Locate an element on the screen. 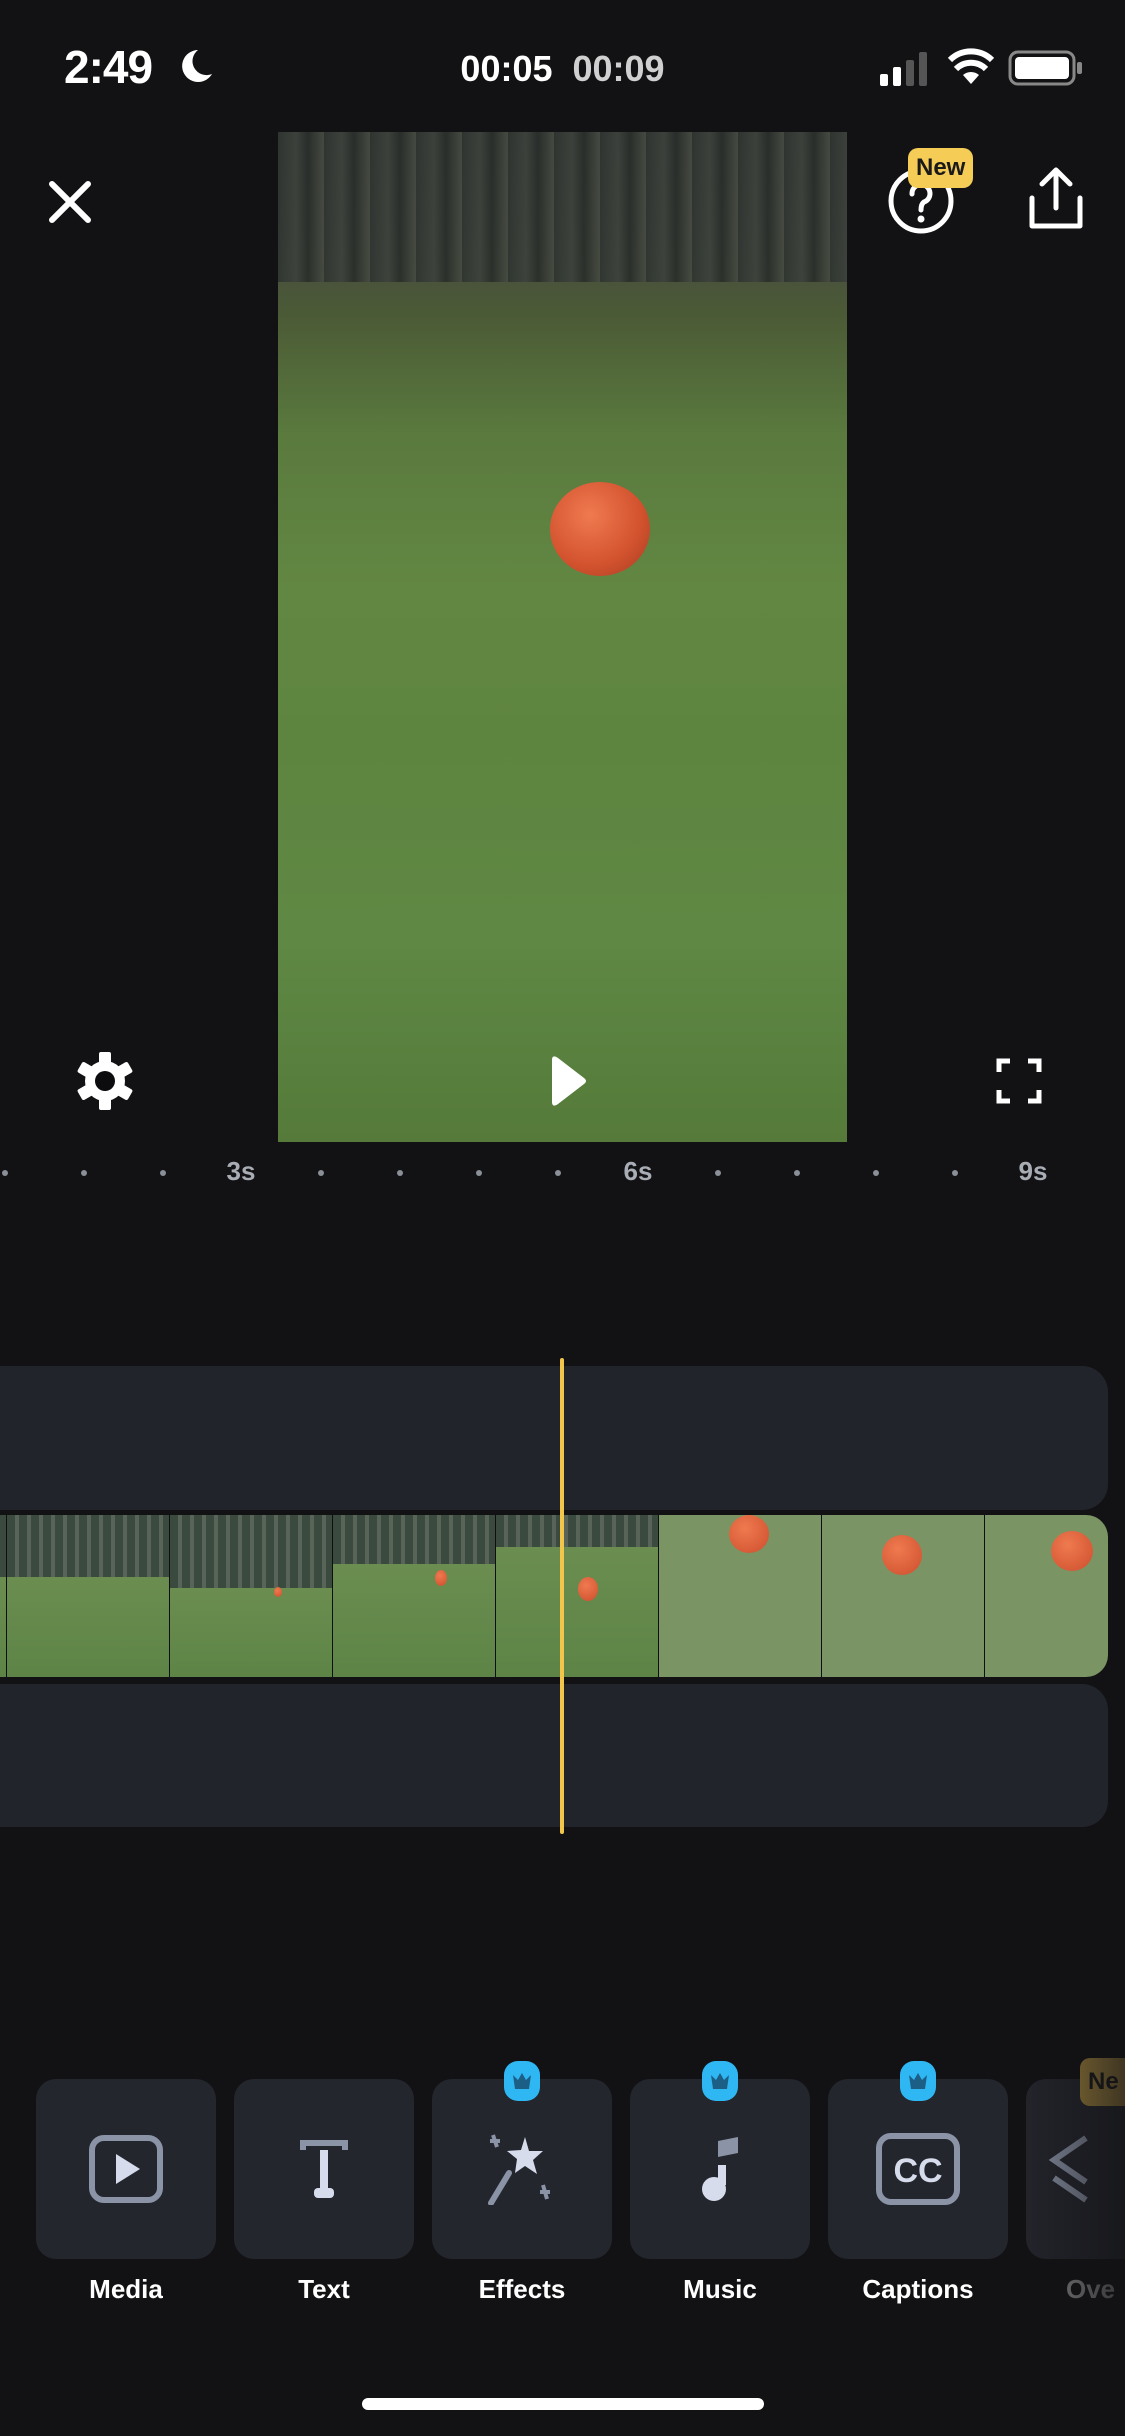 The height and width of the screenshot is (2436, 1125). home-indicator is located at coordinates (563, 2404).